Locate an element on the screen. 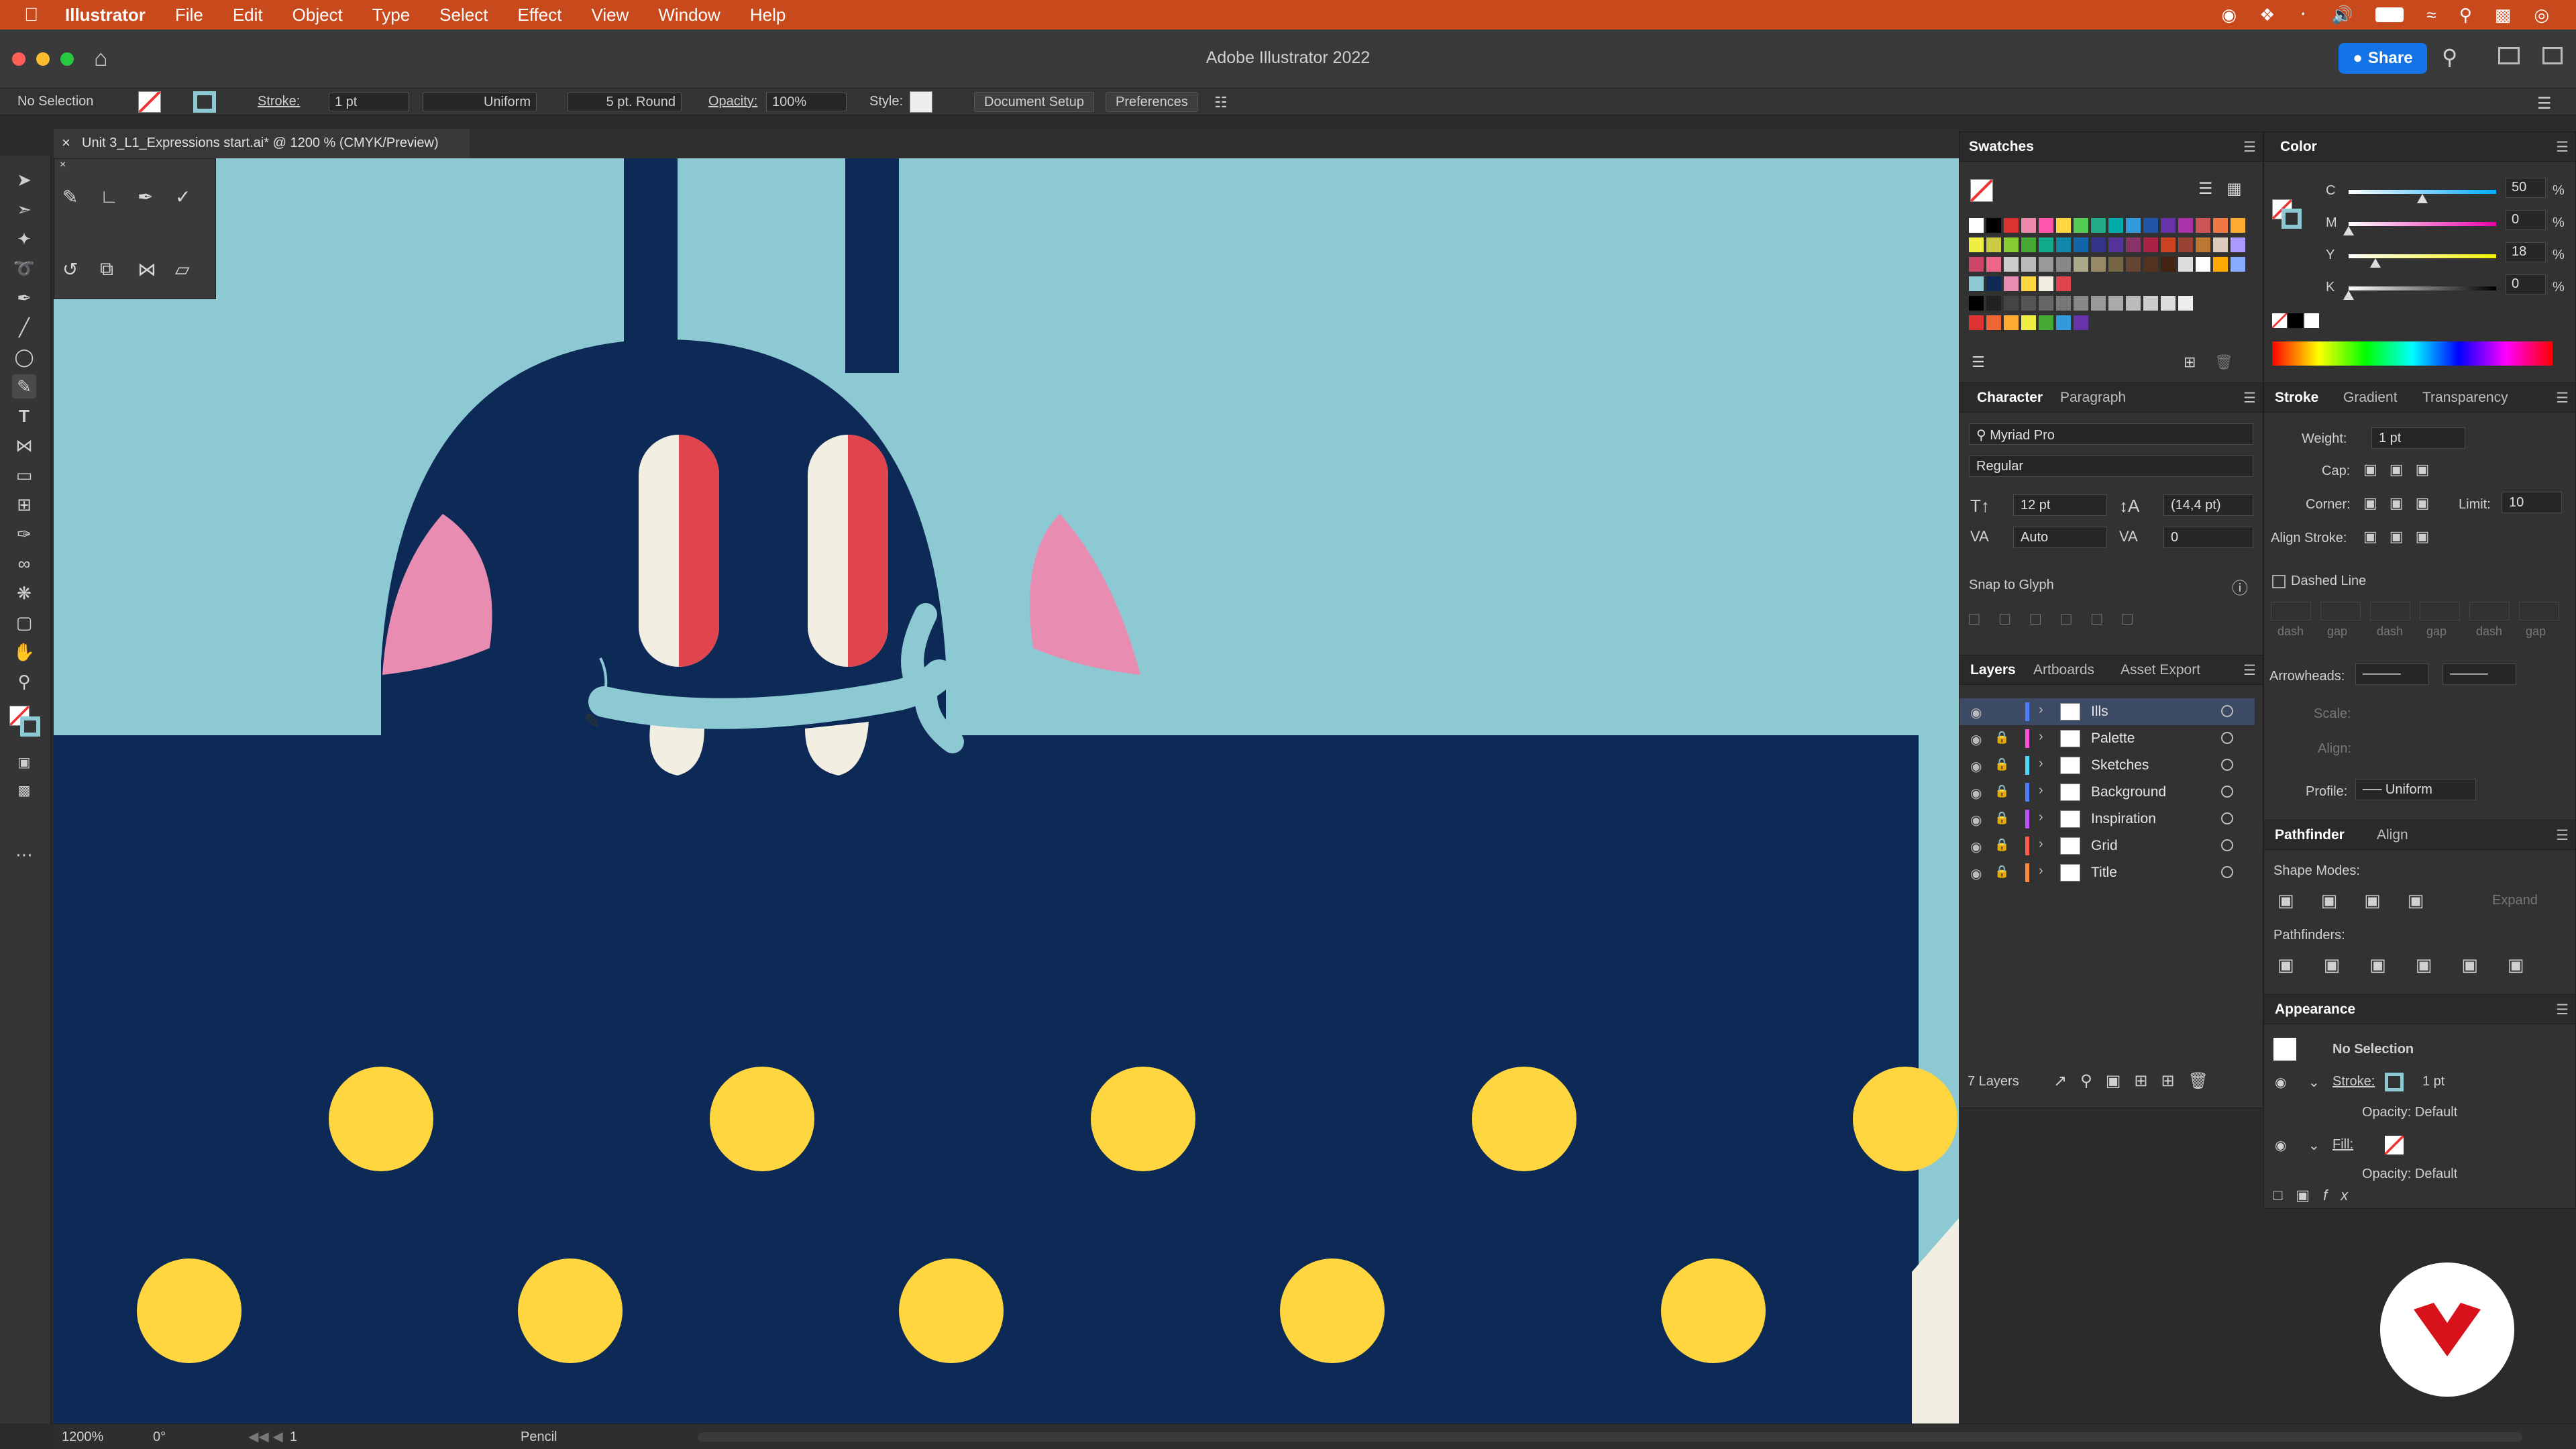 The image size is (2576, 1449). tab-character: Character is located at coordinates (2010, 398).